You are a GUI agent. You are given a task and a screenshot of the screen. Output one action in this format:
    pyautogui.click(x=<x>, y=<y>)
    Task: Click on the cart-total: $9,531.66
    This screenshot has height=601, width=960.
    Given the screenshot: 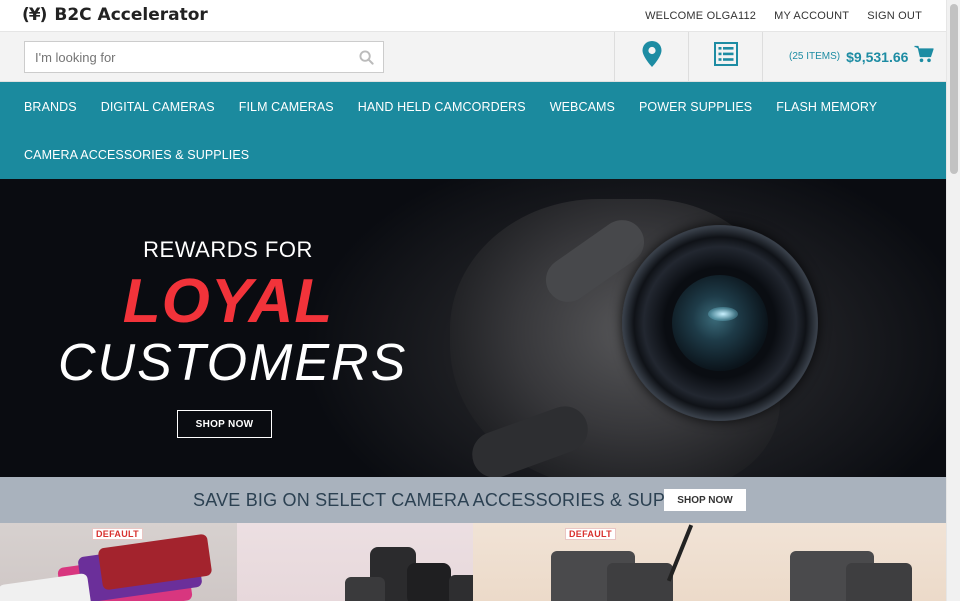 What is the action you would take?
    pyautogui.click(x=877, y=56)
    